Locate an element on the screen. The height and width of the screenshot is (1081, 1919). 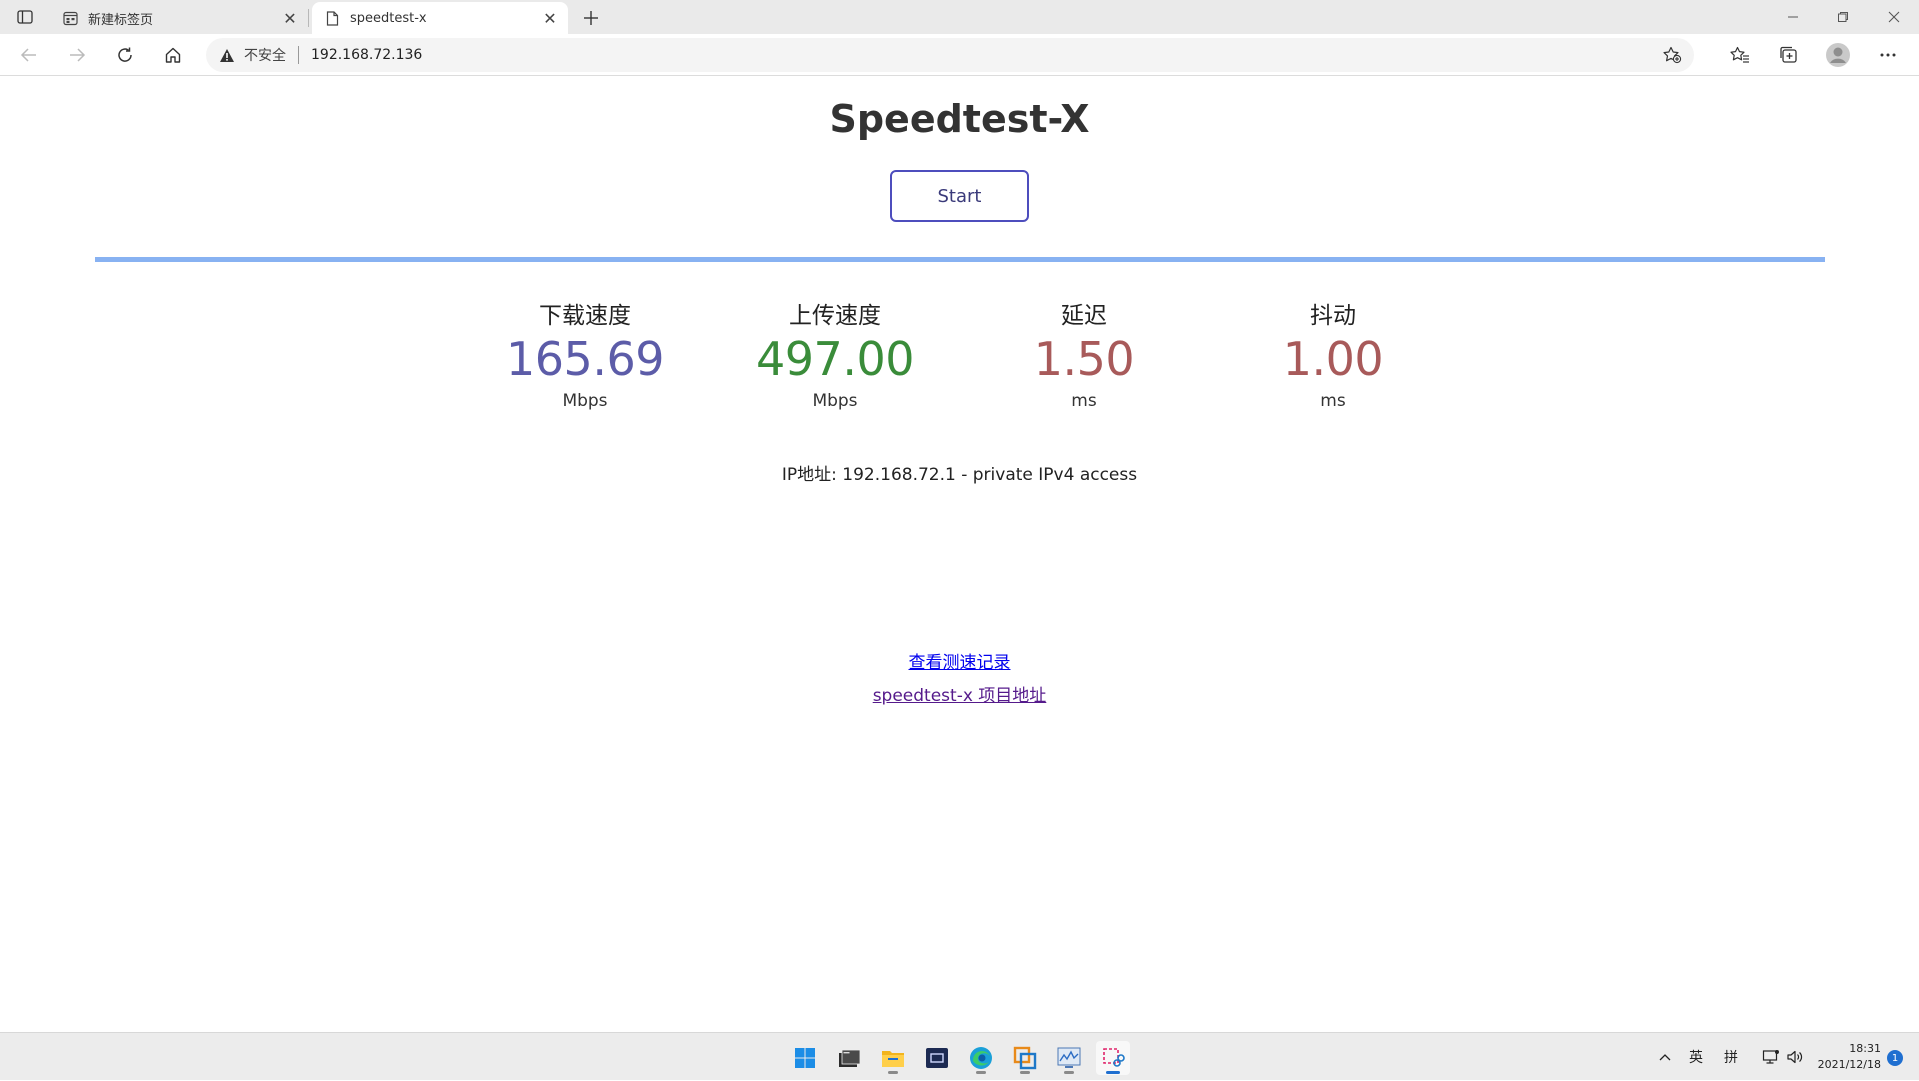
new-tab-plus-icon is located at coordinates (591, 18).